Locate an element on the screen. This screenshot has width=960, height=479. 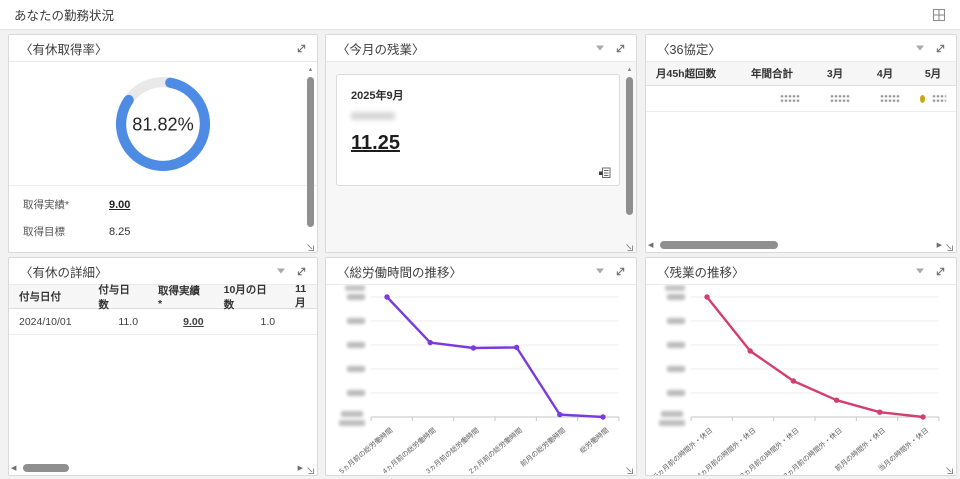
stats-list: 取得実績* 9.00 取得目標 8.25 is located at coordinates (163, 215).